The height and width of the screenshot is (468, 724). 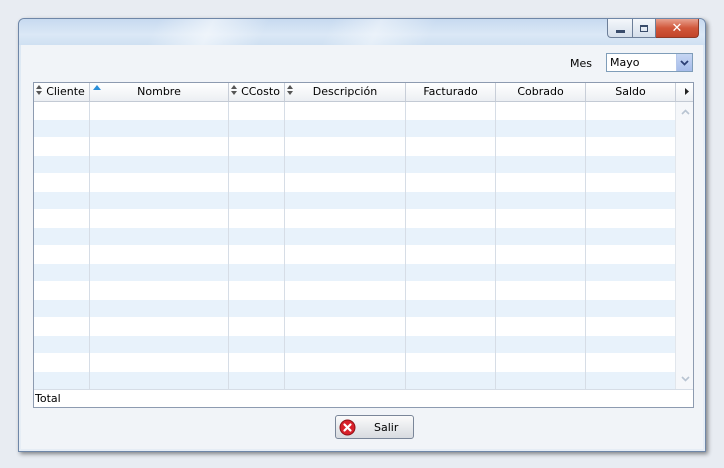 What do you see at coordinates (620, 31) in the screenshot?
I see `minimize-icon` at bounding box center [620, 31].